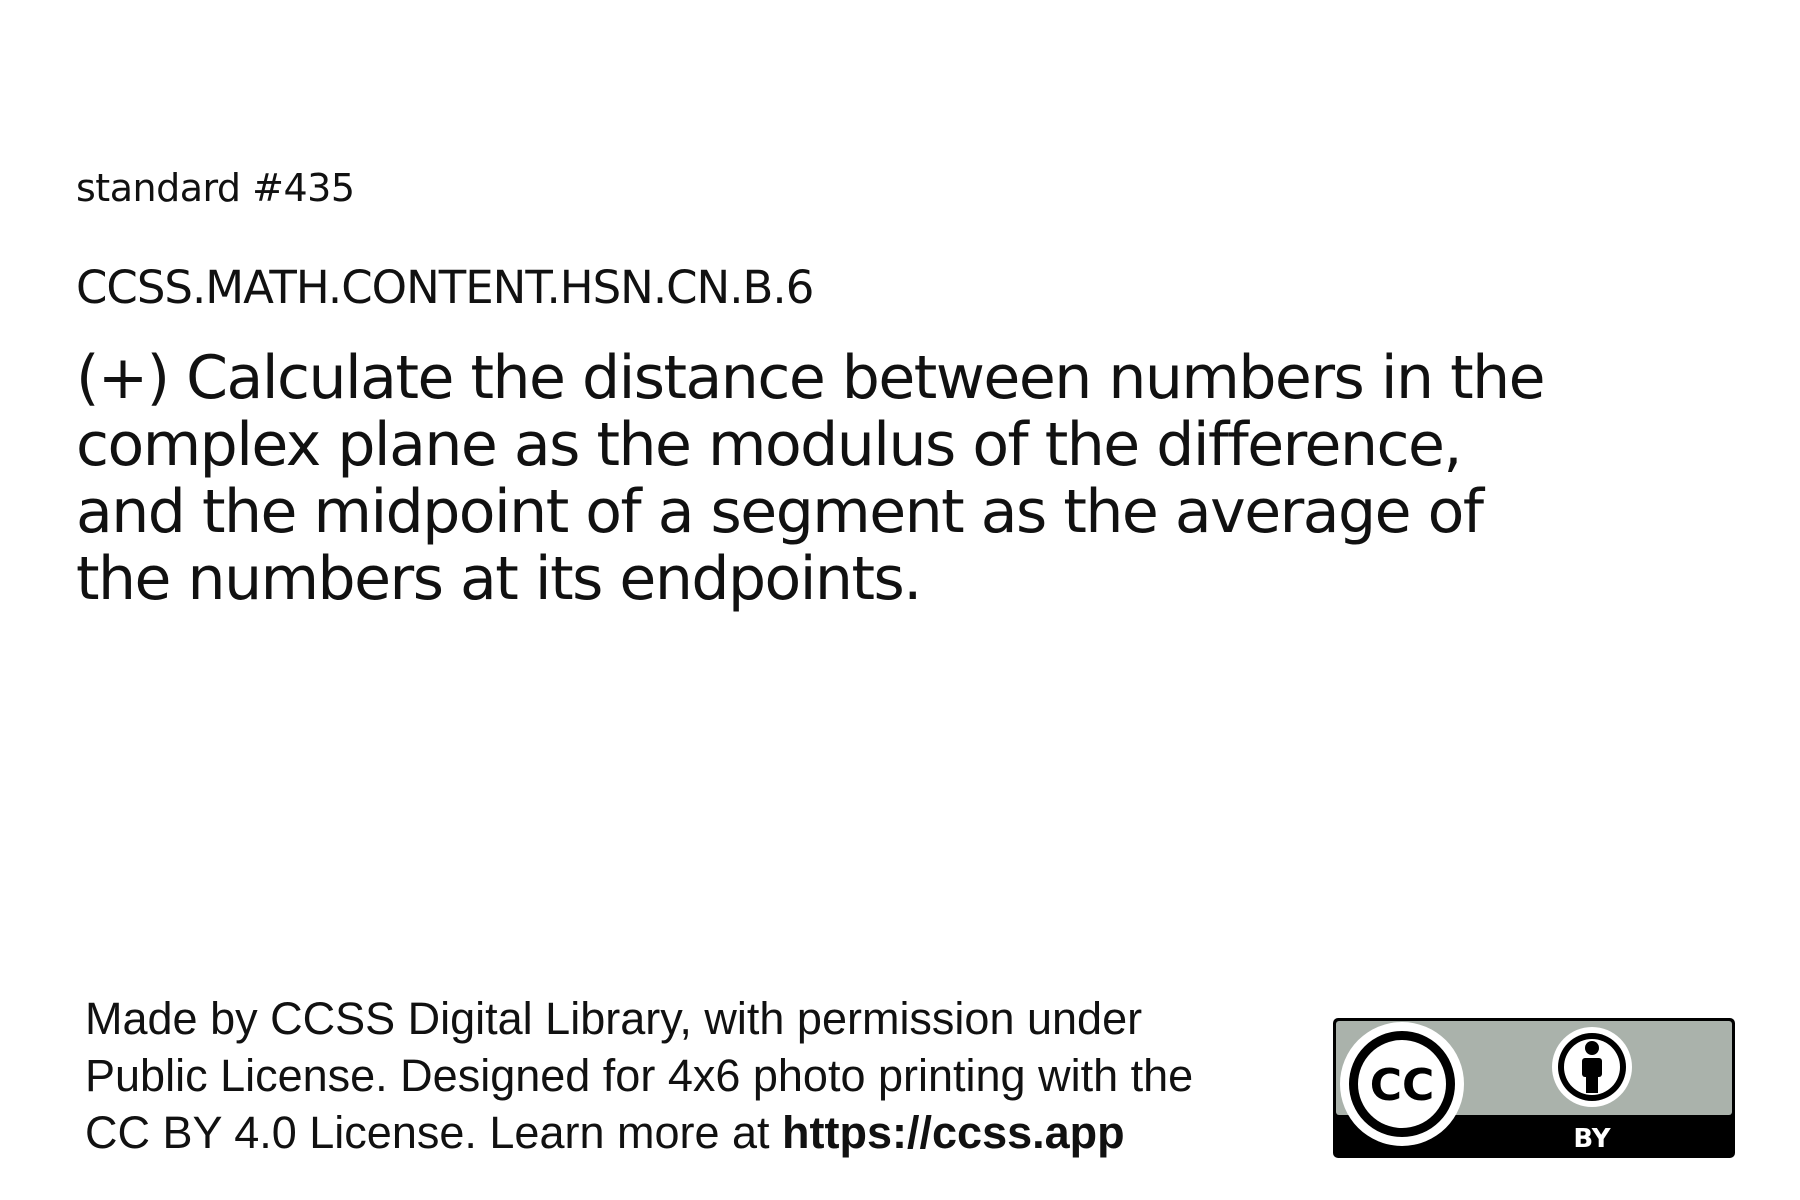 Image resolution: width=1800 pixels, height=1200 pixels. I want to click on attribution-person-icon, so click(1592, 1067).